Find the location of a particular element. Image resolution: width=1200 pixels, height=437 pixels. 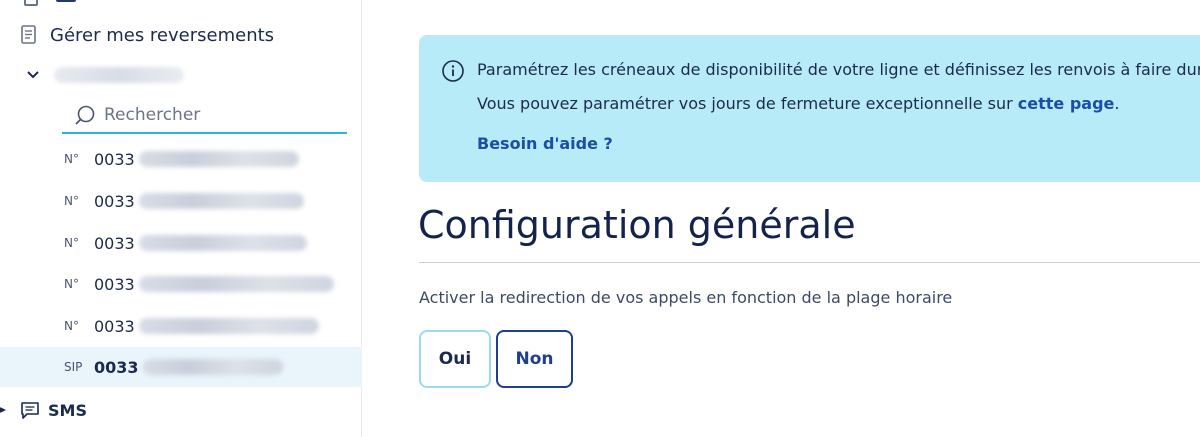

yes-button: Oui is located at coordinates (455, 359).